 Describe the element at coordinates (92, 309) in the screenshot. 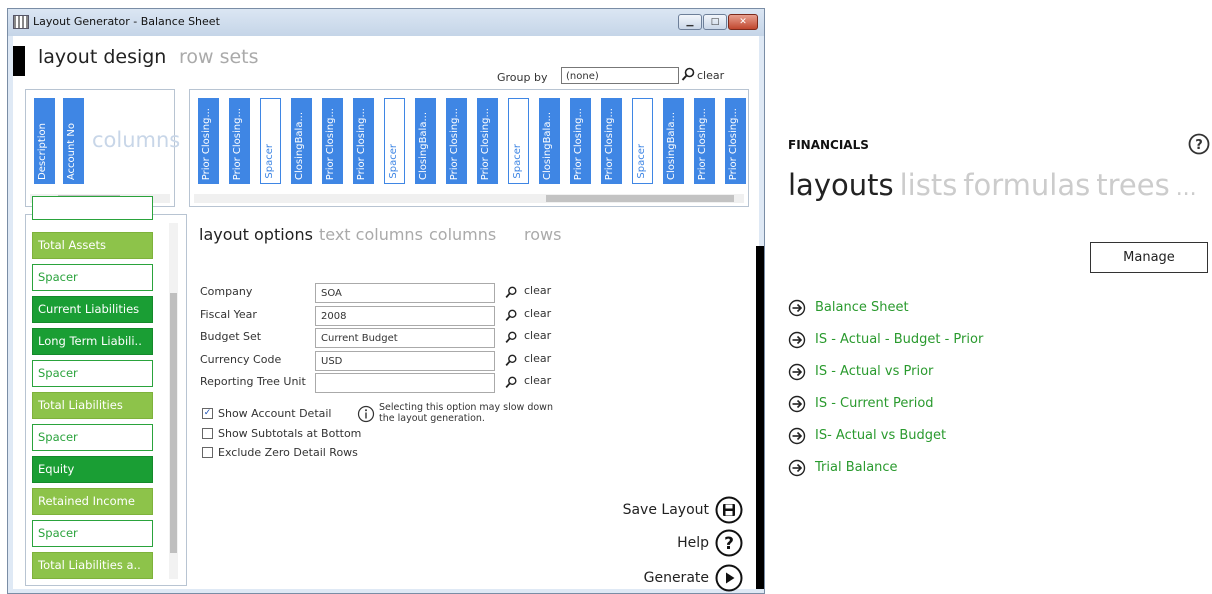

I see `row-card: Current Liabilities` at that location.